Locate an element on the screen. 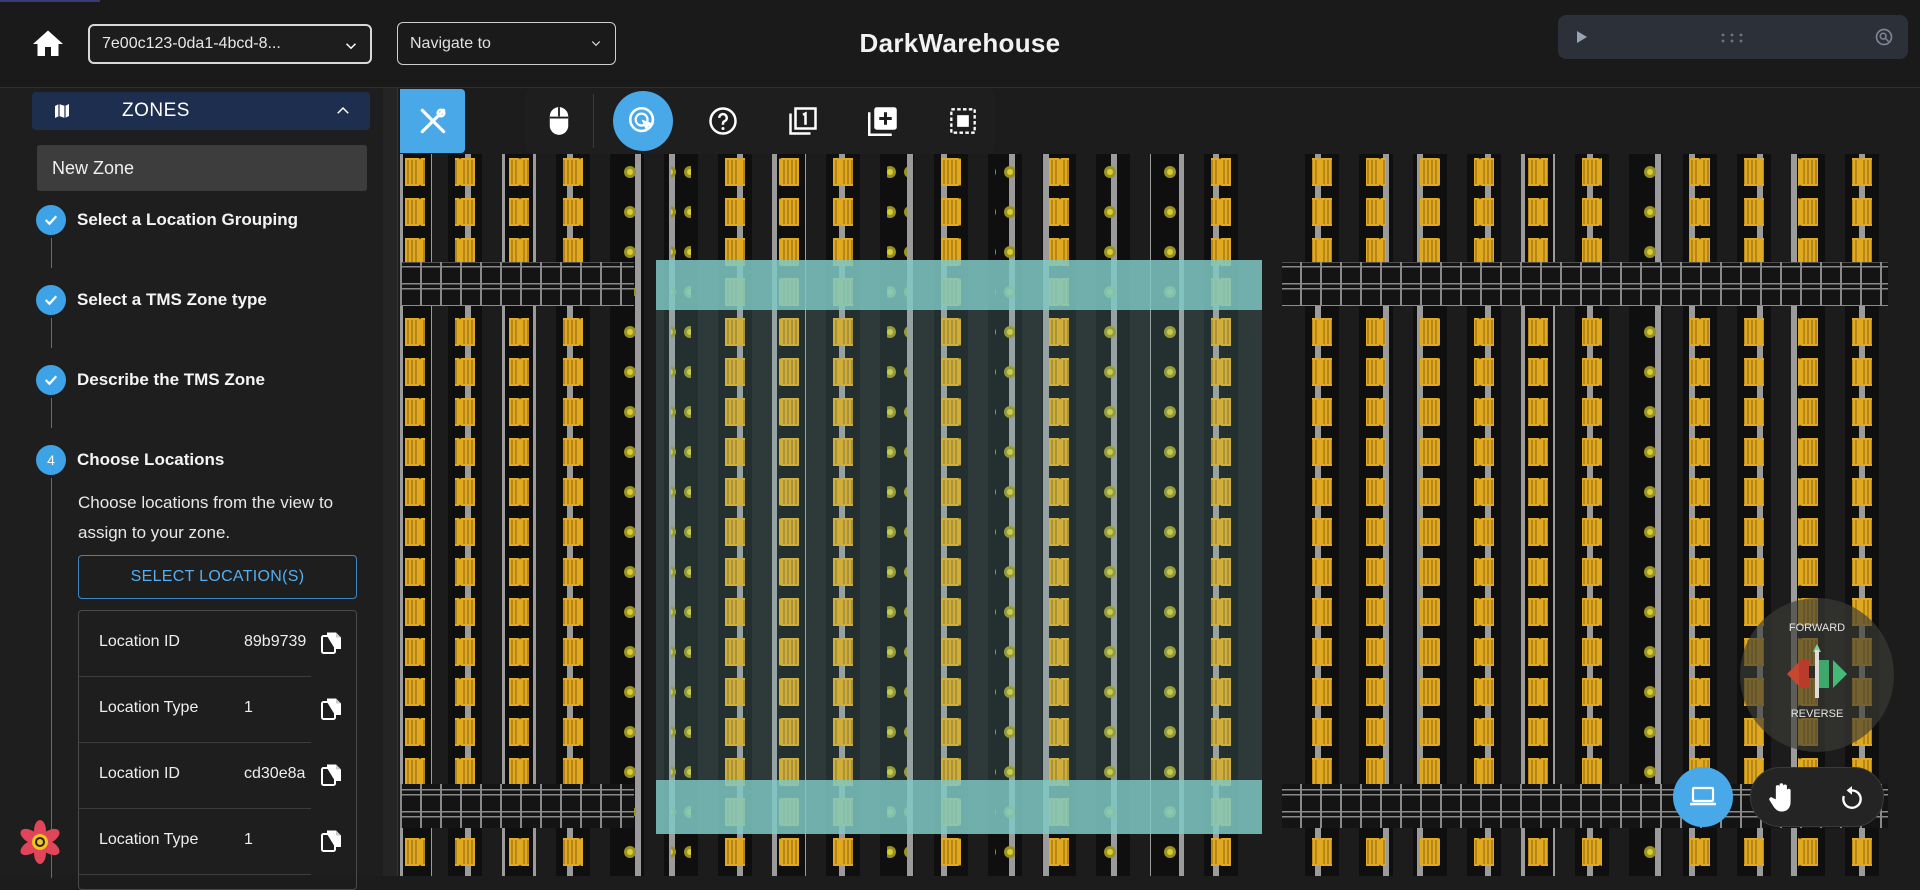  location-value: cd30e8a is located at coordinates (275, 773).